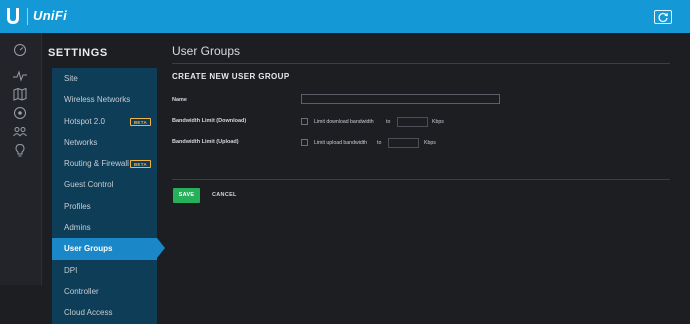  Describe the element at coordinates (104, 79) in the screenshot. I see `settings-menu-item: Site` at that location.